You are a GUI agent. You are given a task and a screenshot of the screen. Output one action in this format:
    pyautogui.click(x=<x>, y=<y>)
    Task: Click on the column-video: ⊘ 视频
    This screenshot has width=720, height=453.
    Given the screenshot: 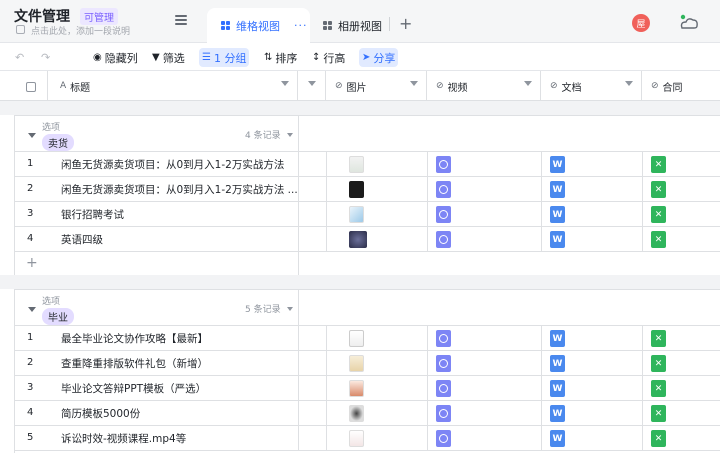 What is the action you would take?
    pyautogui.click(x=484, y=86)
    